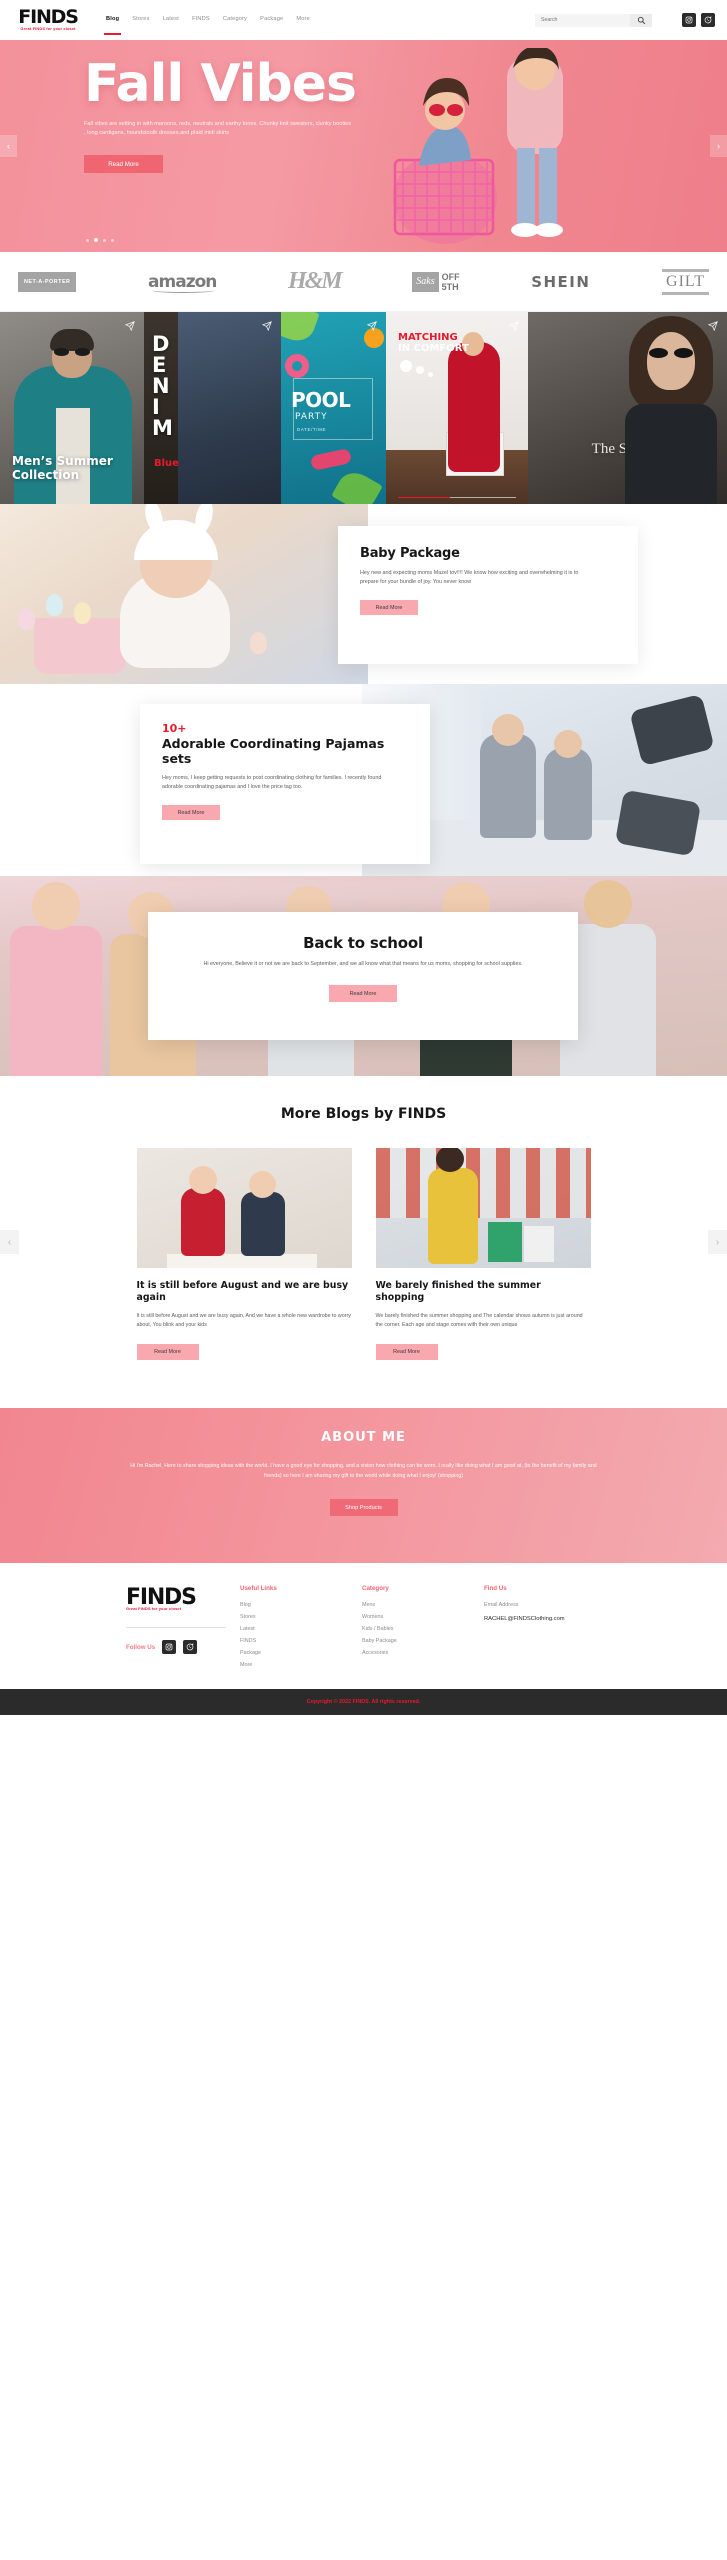 The width and height of the screenshot is (727, 2560). I want to click on blogs-next-arrow: ›, so click(717, 1242).